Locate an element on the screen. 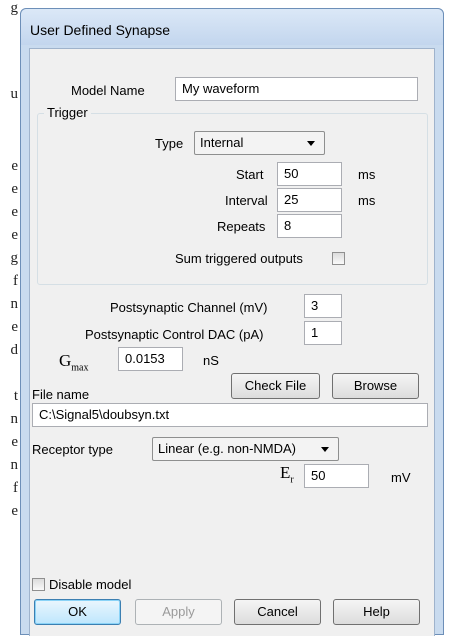  er-label: Er is located at coordinates (287, 474).